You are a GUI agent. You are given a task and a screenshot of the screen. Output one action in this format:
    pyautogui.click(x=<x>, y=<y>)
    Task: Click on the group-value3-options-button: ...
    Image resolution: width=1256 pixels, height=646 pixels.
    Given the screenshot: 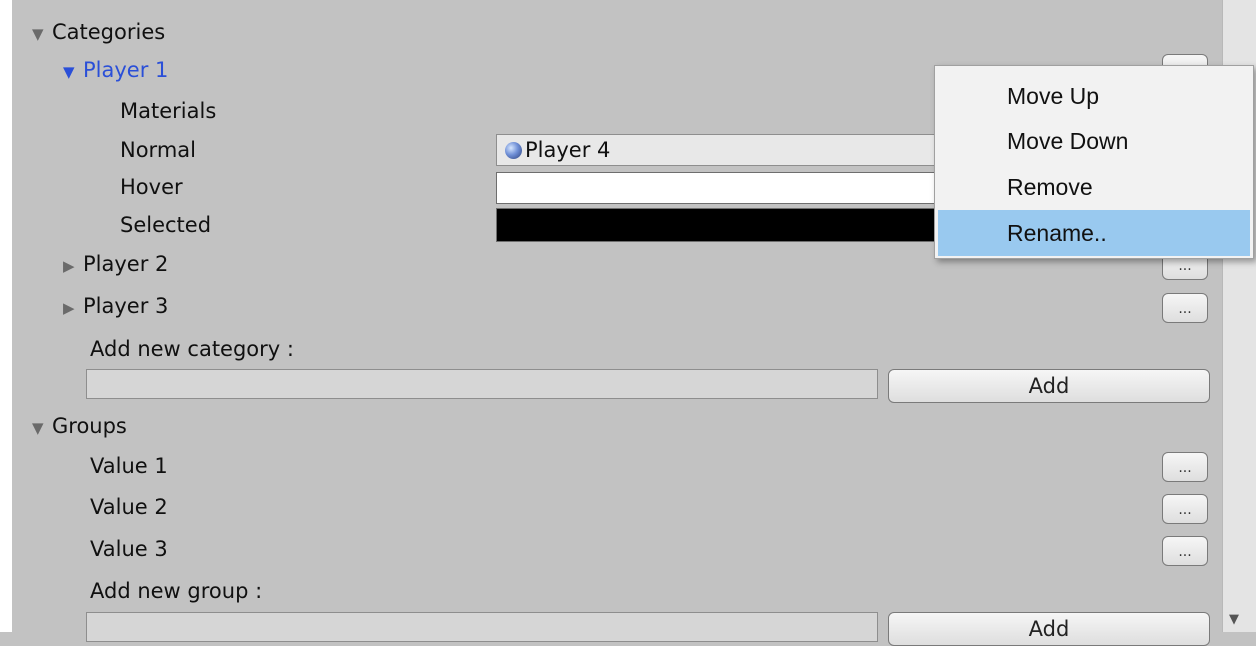 What is the action you would take?
    pyautogui.click(x=1185, y=551)
    